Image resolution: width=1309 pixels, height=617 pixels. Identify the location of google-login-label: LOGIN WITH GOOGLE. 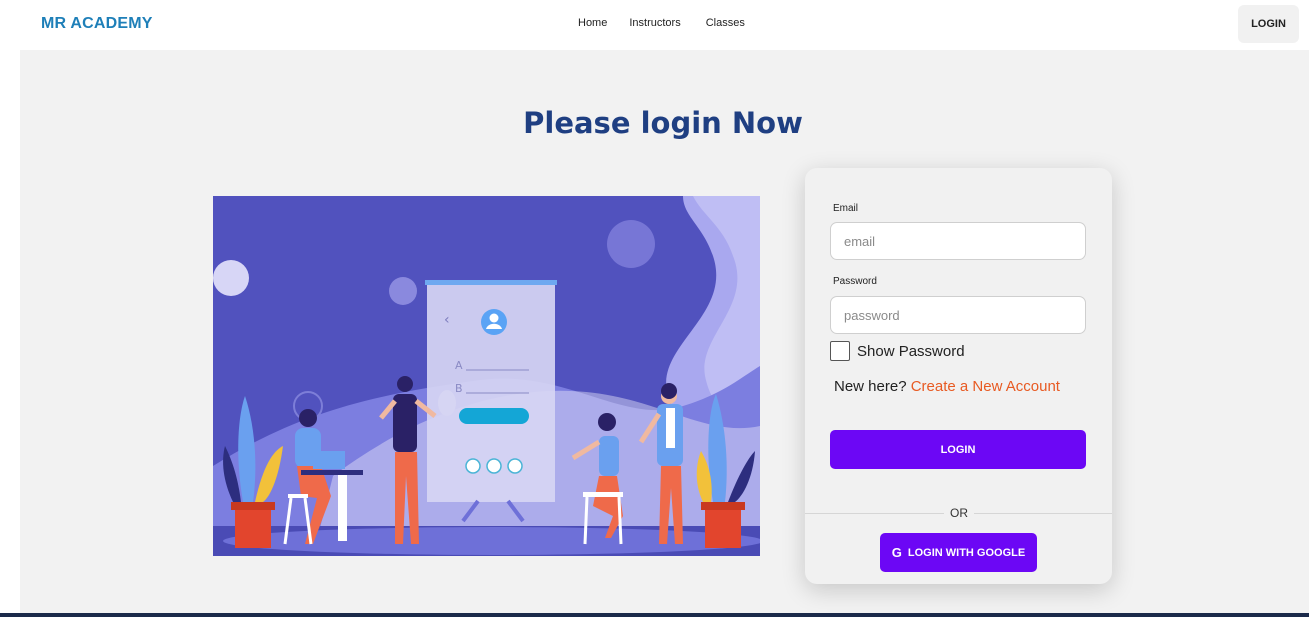
(966, 552).